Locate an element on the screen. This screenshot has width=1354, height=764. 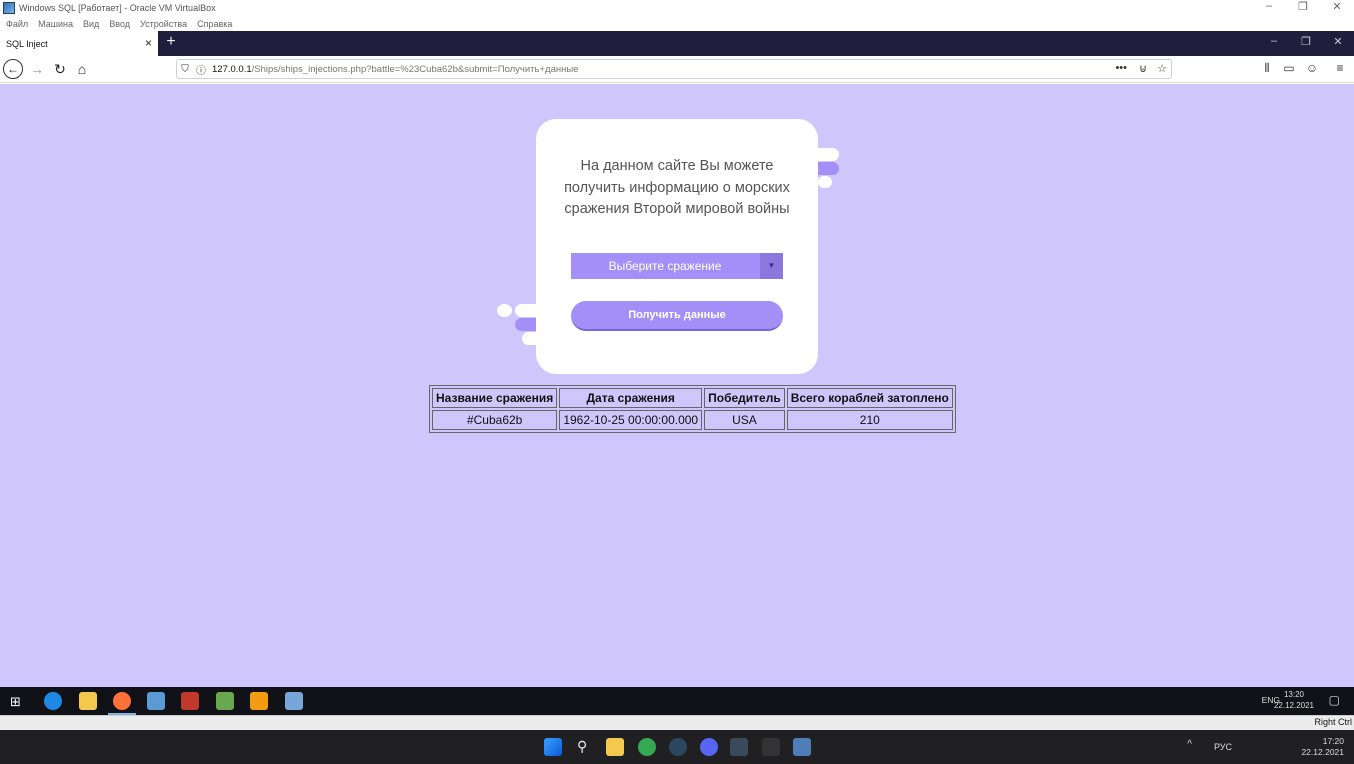
host-taskbar: ⚲ ^ РУС 17:20 22.12.2021 is located at coordinates (677, 747).